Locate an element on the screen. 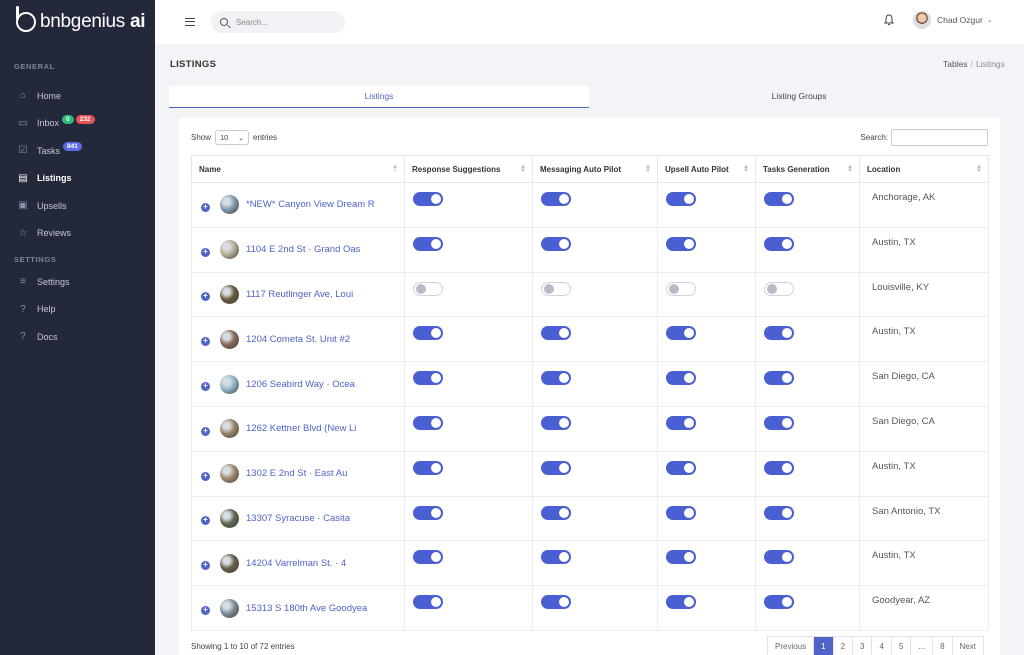 The height and width of the screenshot is (655, 1024). listing-name-link: 13307 Syracuse · Casita is located at coordinates (298, 518).